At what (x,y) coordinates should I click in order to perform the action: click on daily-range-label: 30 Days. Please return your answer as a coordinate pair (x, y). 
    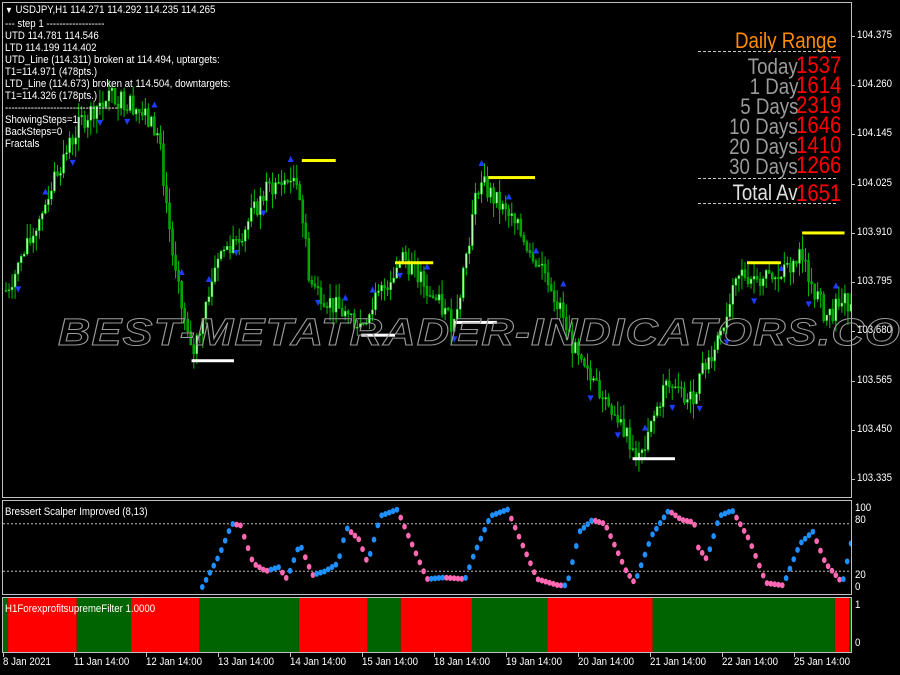
    Looking at the image, I should click on (763, 166).